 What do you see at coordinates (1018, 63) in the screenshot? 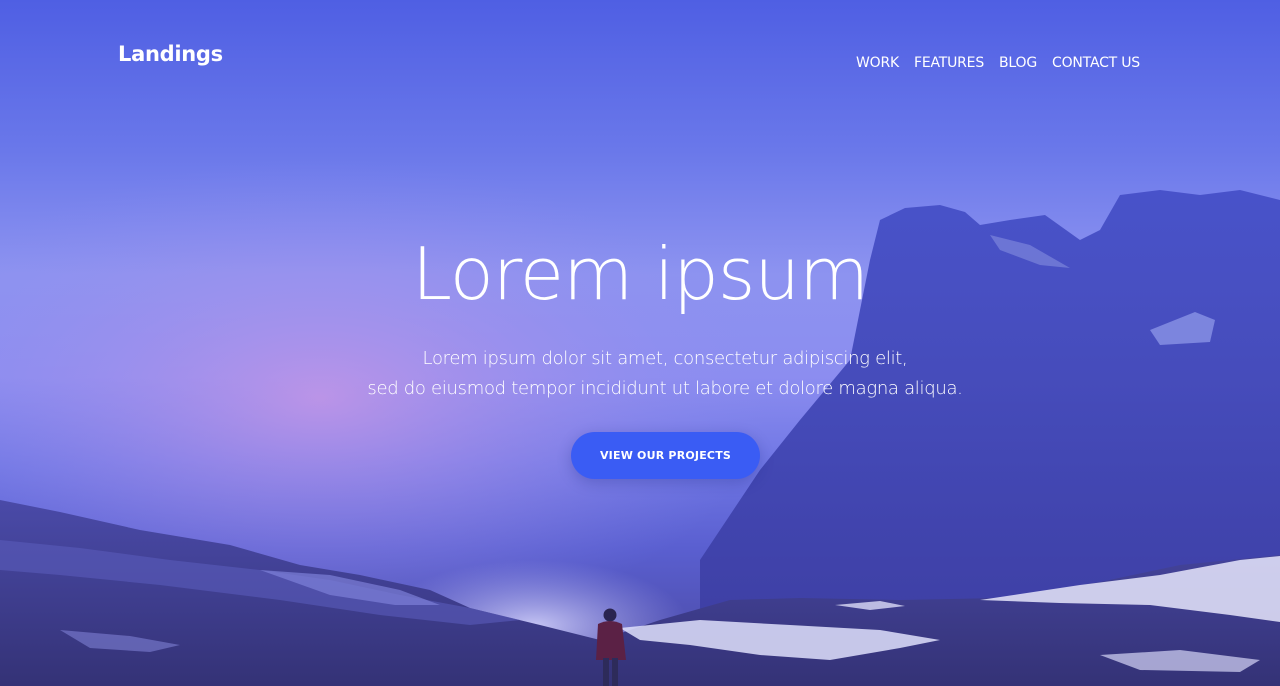
I see `nav-item-blog: BLOG` at bounding box center [1018, 63].